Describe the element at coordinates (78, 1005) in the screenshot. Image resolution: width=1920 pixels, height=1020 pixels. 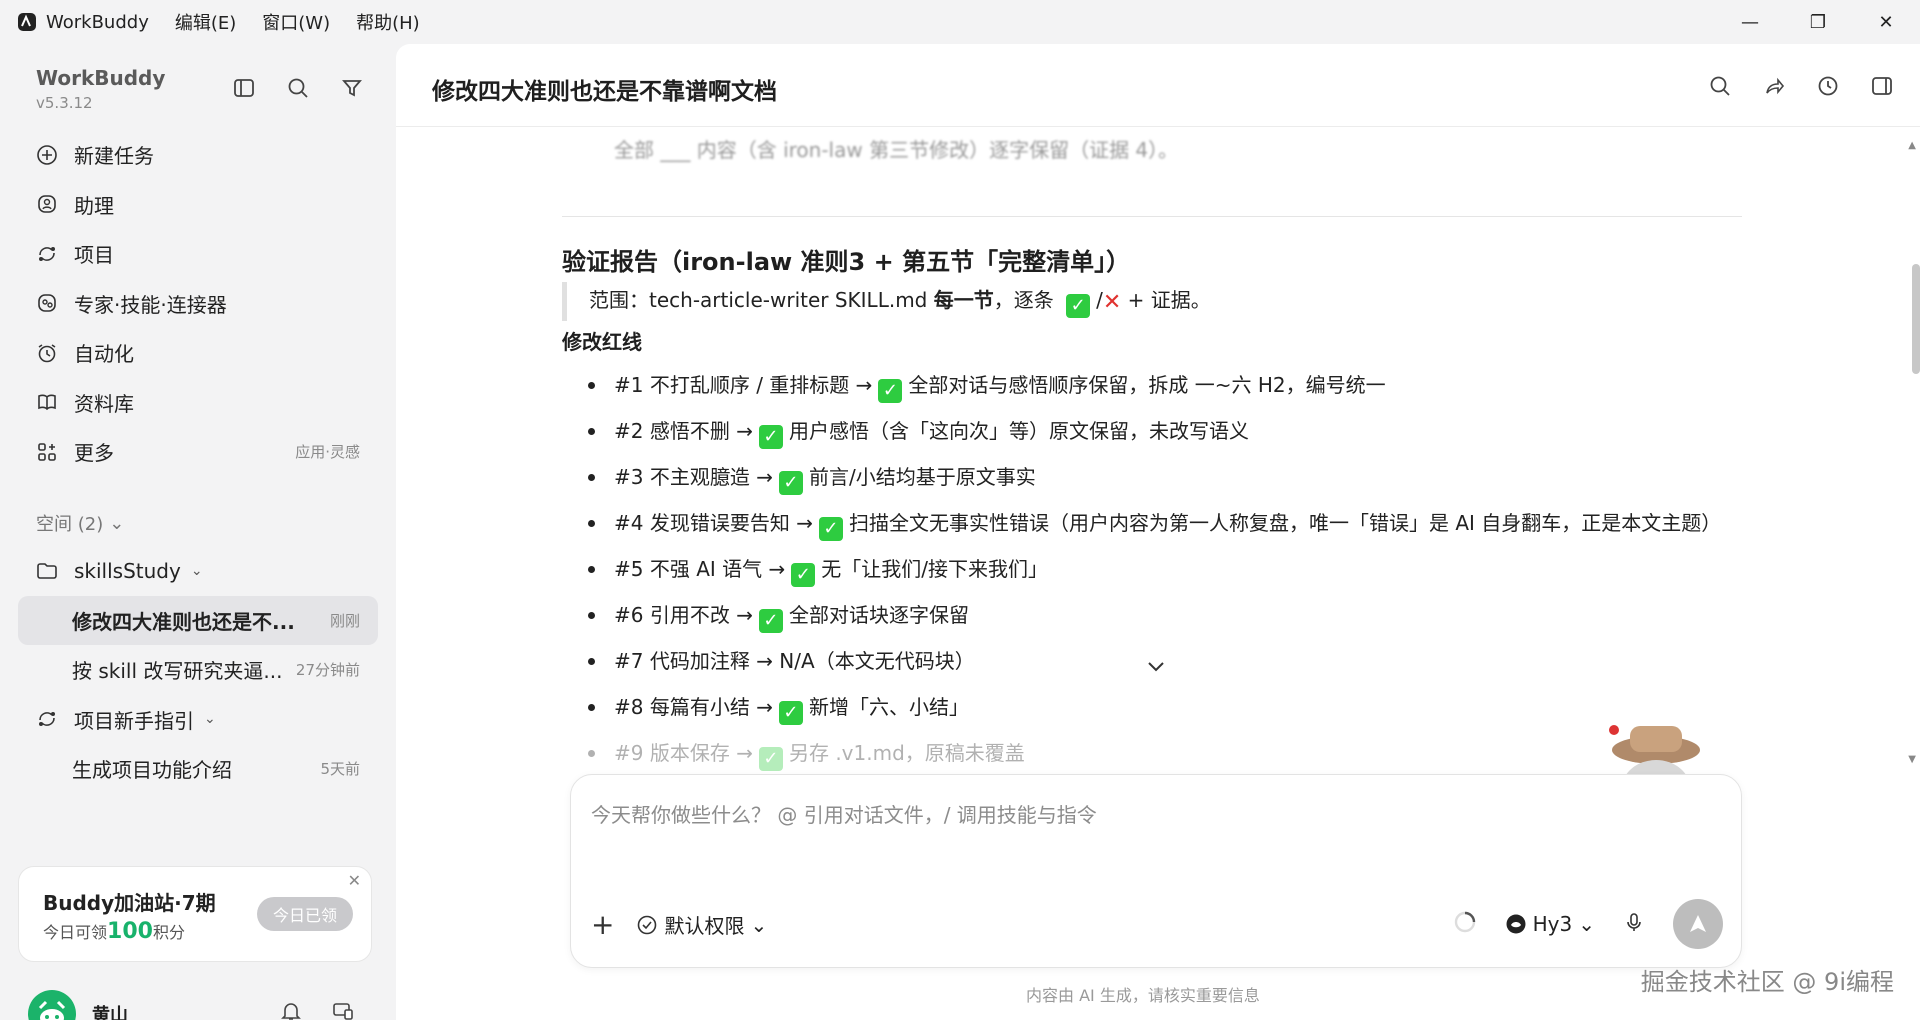
I see `user-profile: 黄山` at that location.